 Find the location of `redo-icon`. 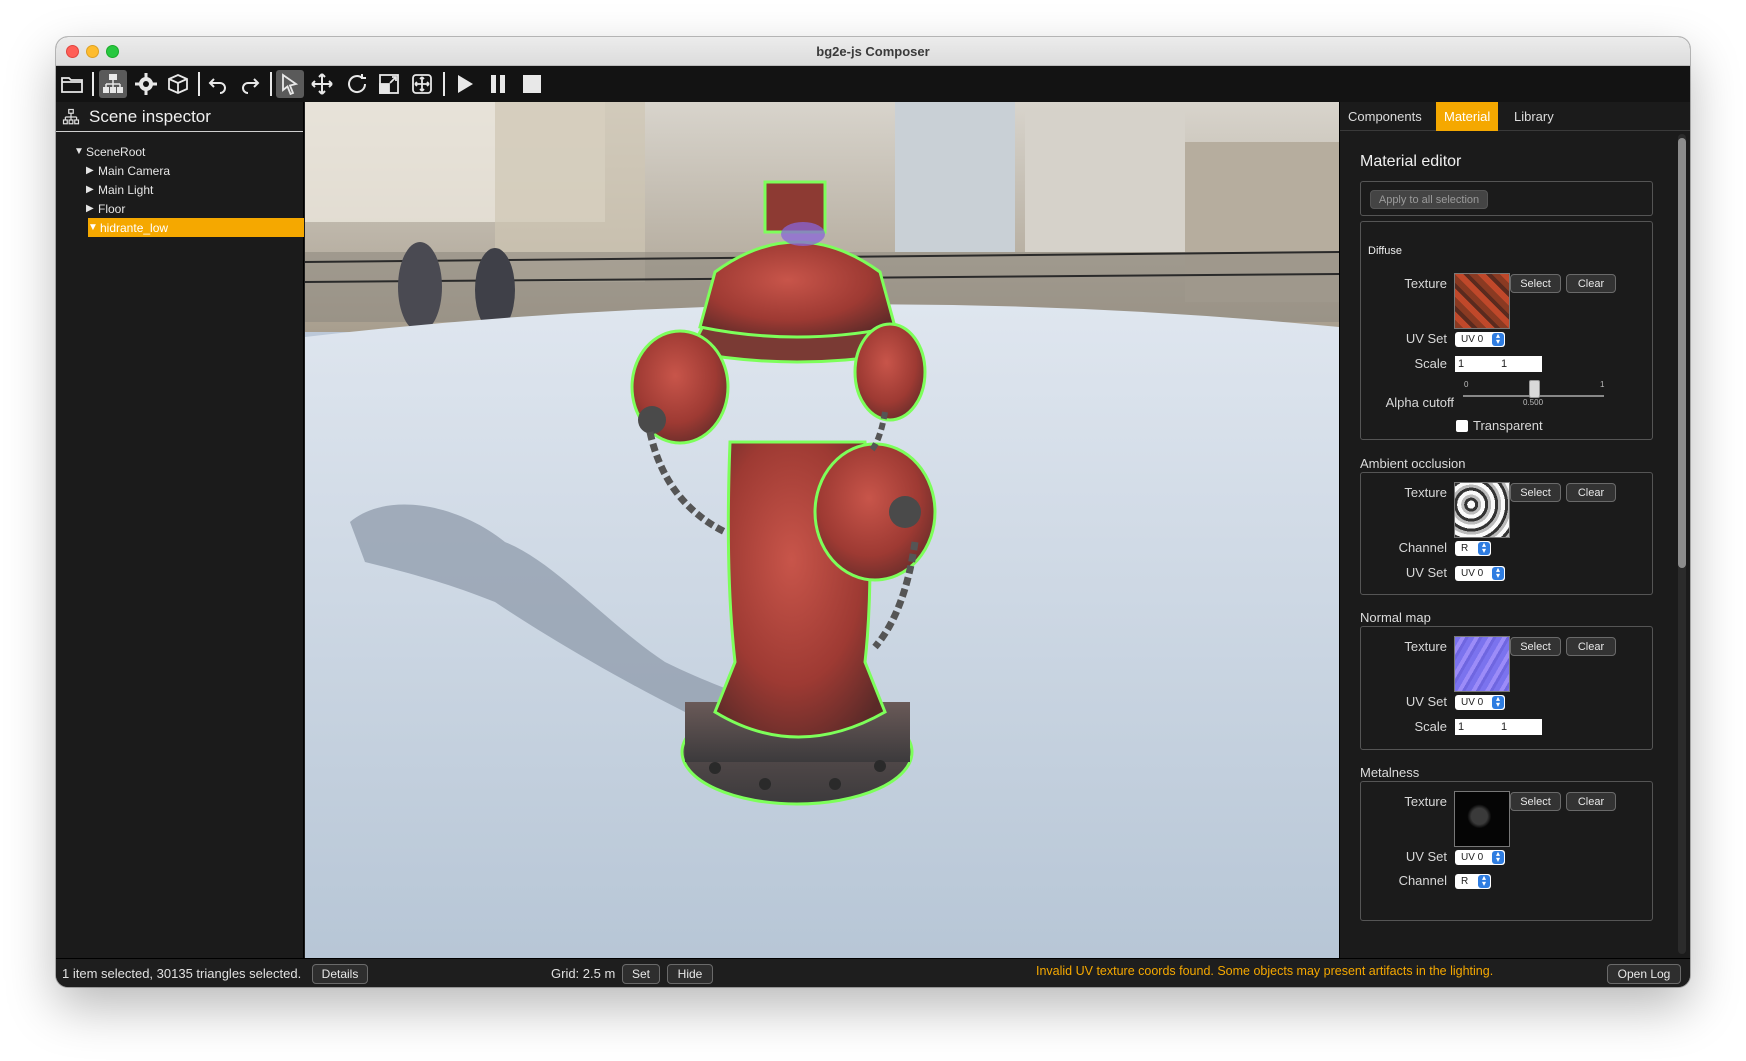

redo-icon is located at coordinates (250, 84).